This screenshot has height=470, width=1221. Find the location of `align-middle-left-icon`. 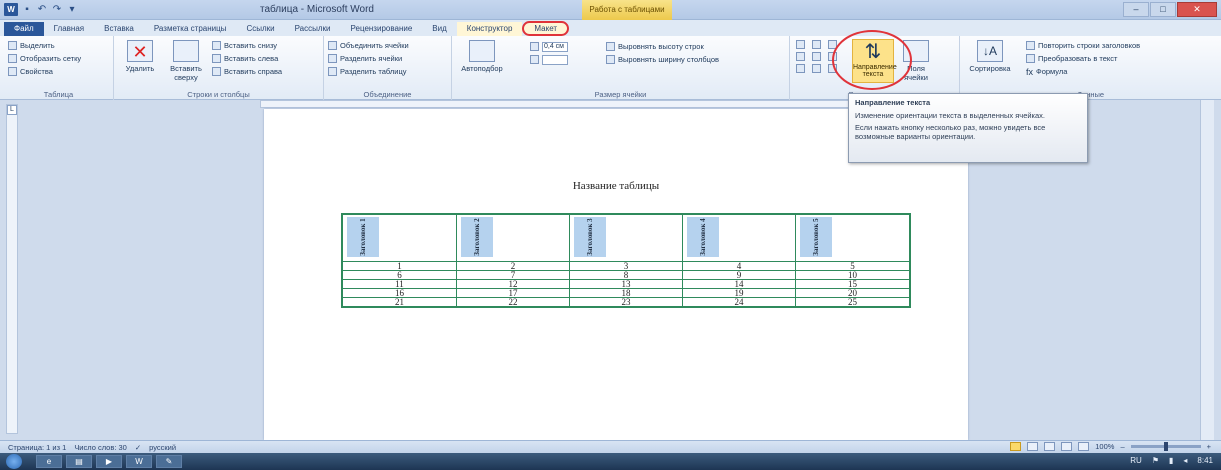

align-middle-left-icon is located at coordinates (800, 56).